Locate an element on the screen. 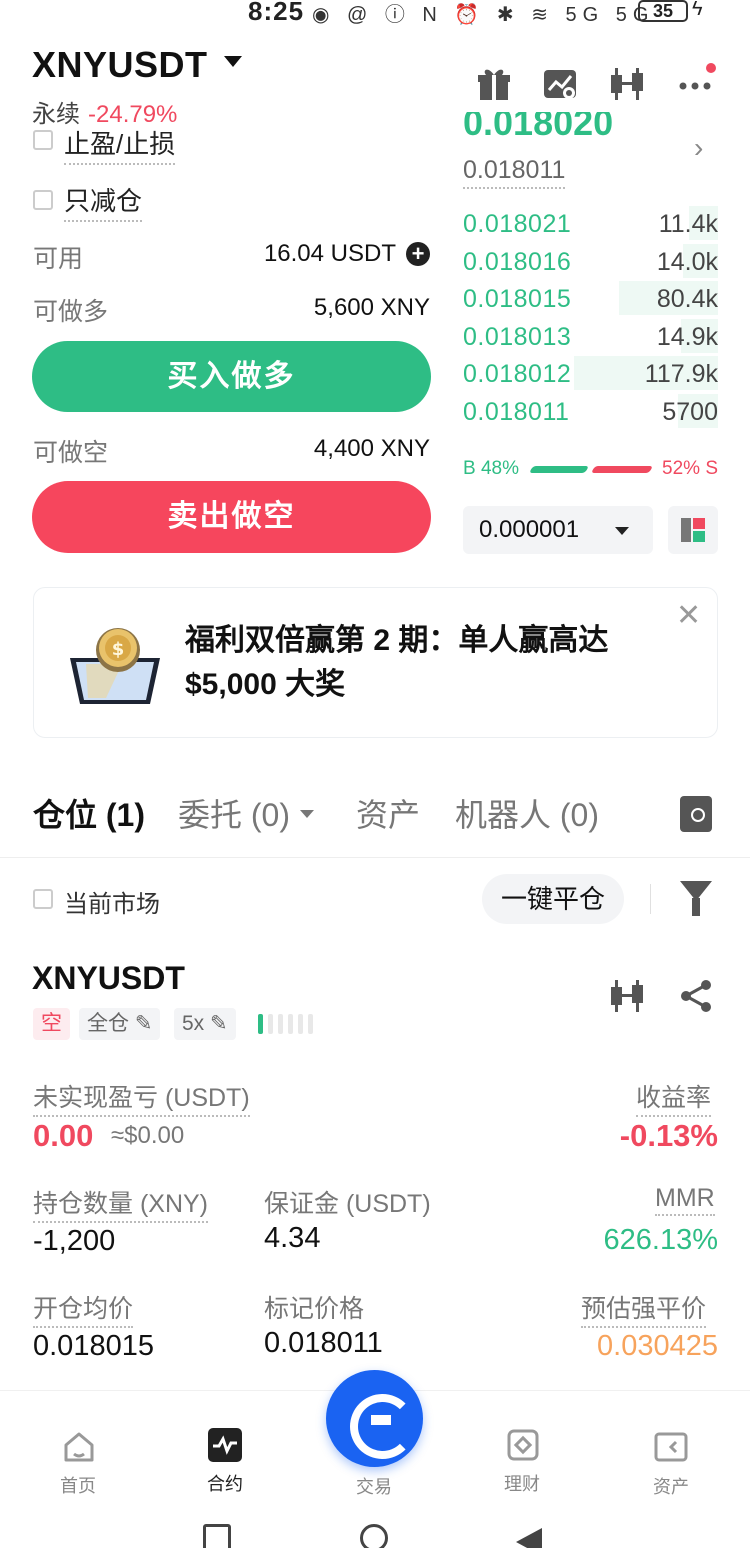 The width and height of the screenshot is (750, 1548). unrealized-pnl-label: 未实现盈亏 (USDT) is located at coordinates (141, 1097).